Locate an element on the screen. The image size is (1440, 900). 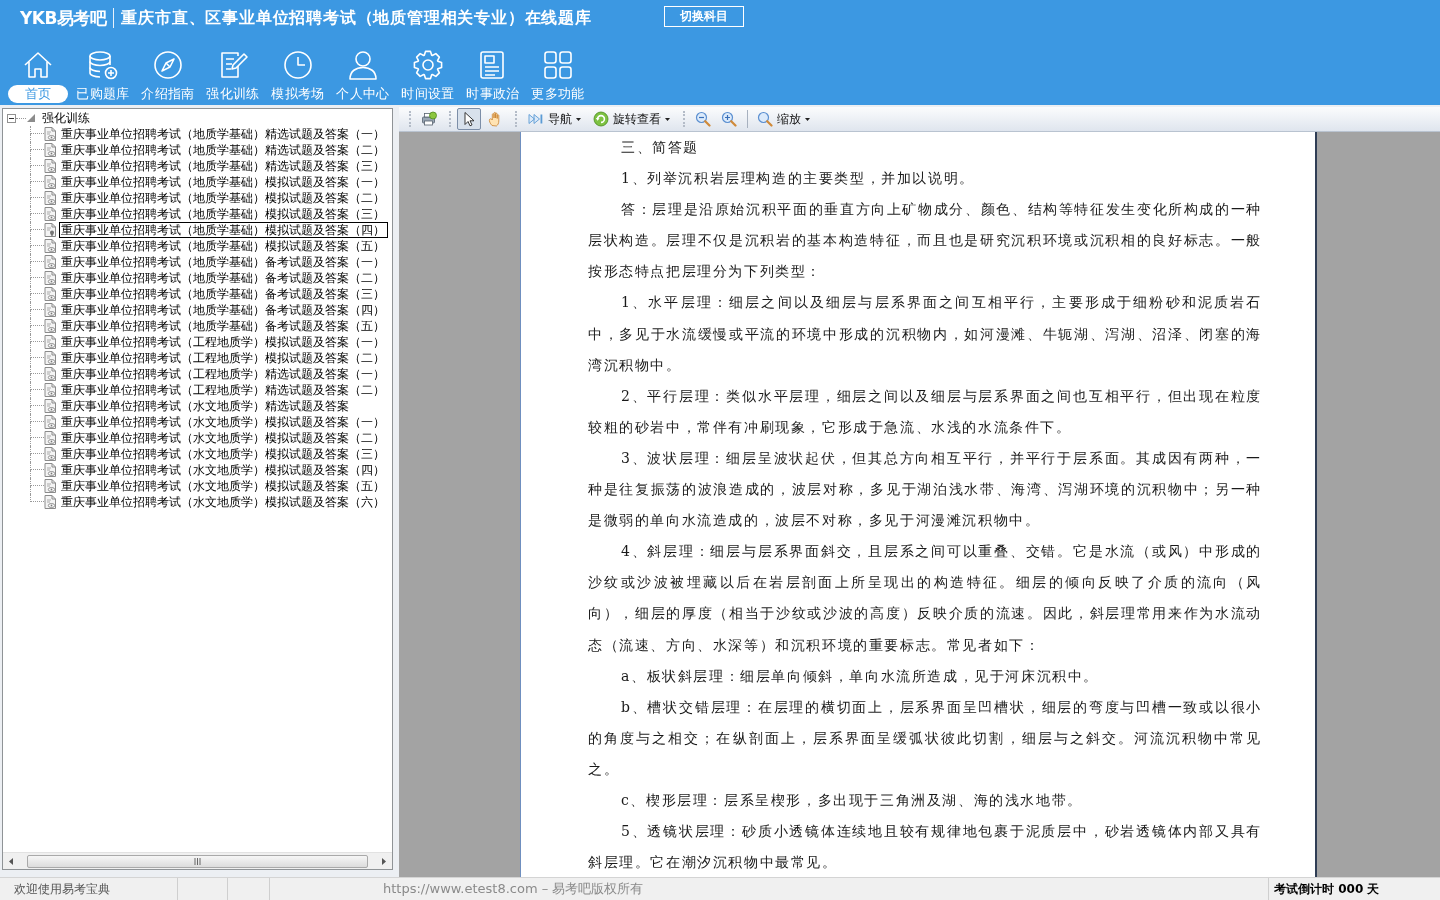
tree-item: 重庆事业单位招聘考试（地质学基础）备考试题及答案（二） is located at coordinates (223, 278).